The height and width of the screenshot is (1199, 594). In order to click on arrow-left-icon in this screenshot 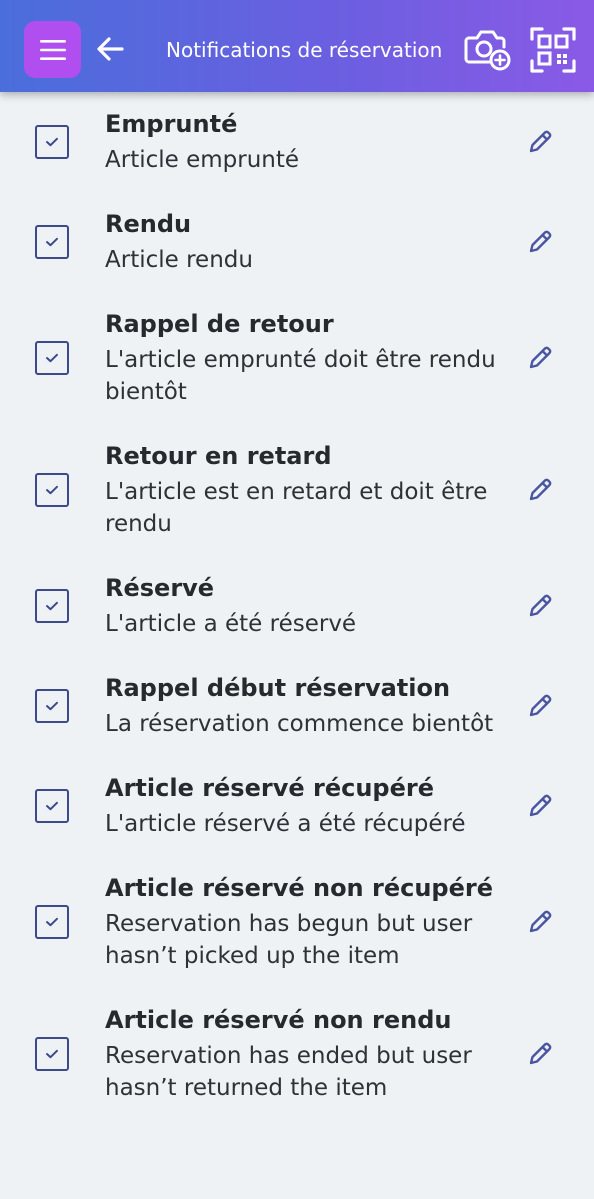, I will do `click(110, 49)`.